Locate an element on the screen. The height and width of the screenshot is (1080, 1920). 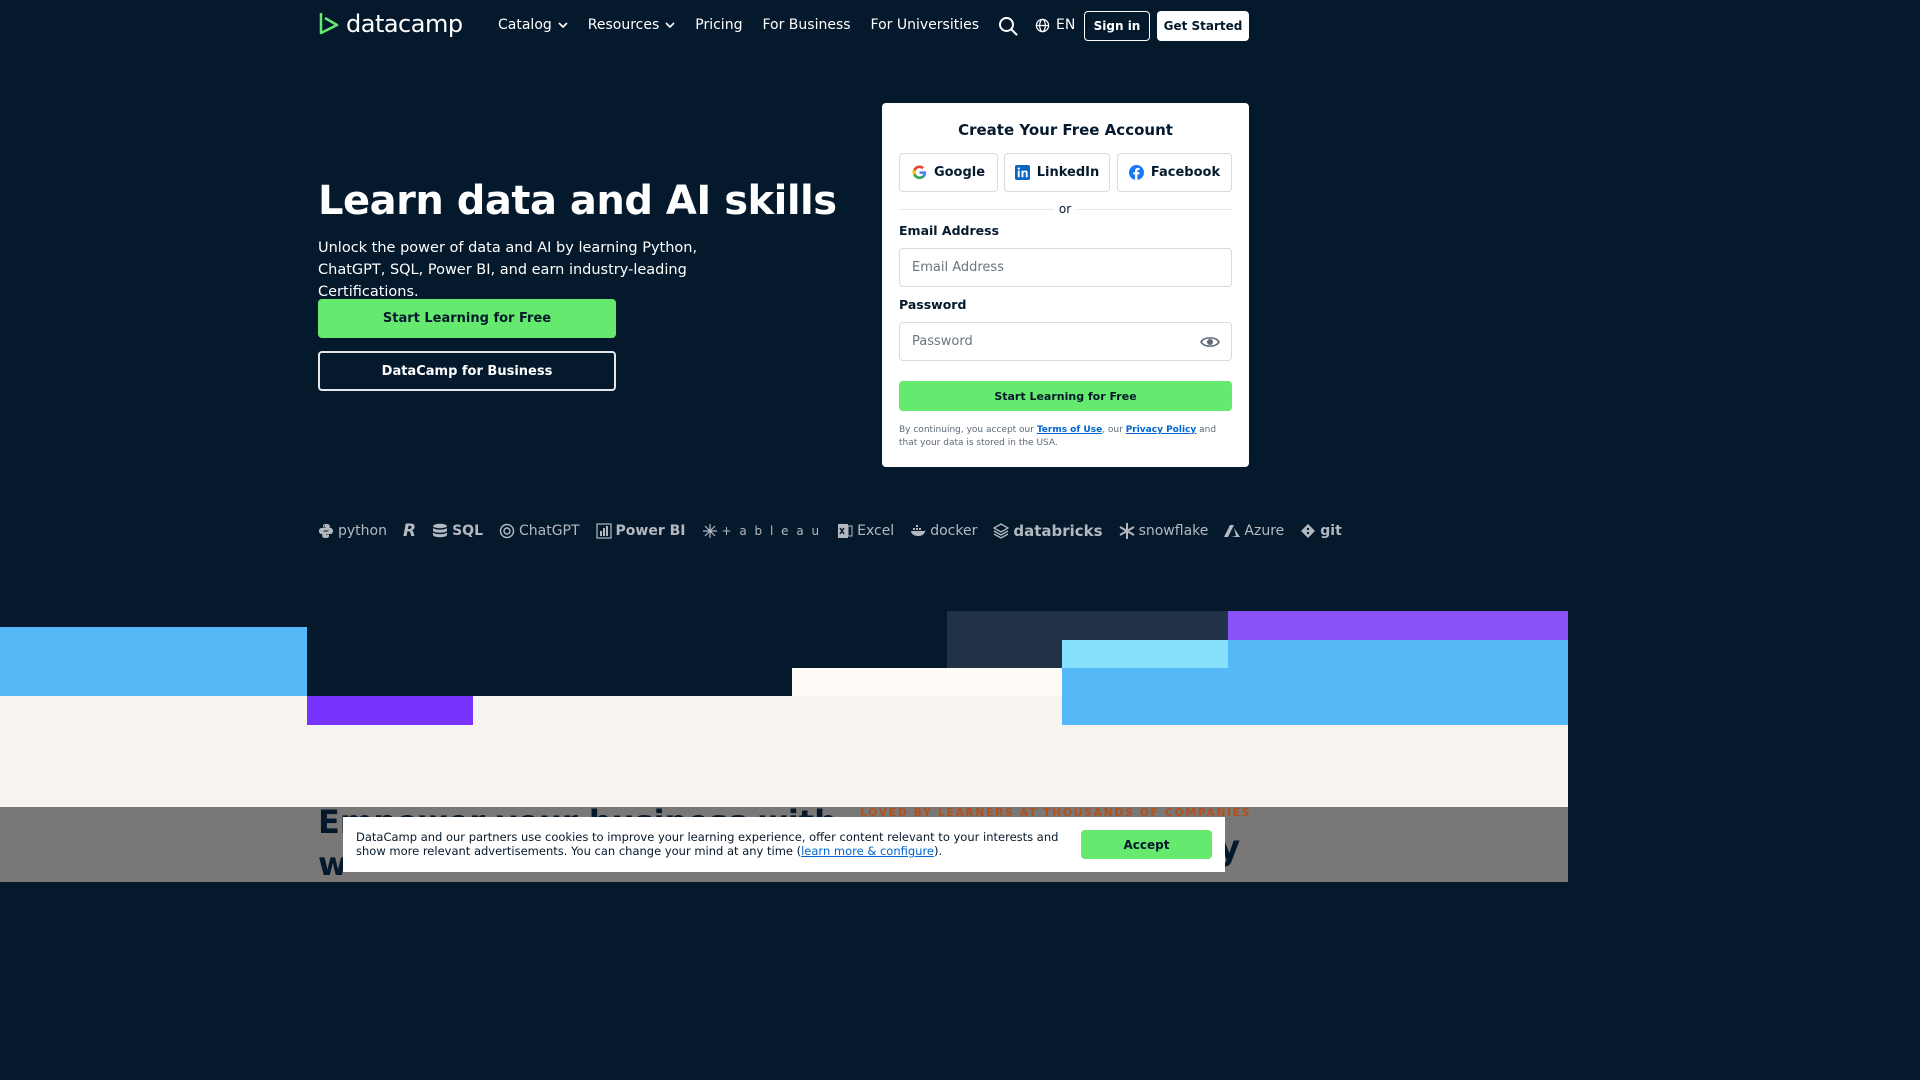
password-field is located at coordinates (1065, 341).